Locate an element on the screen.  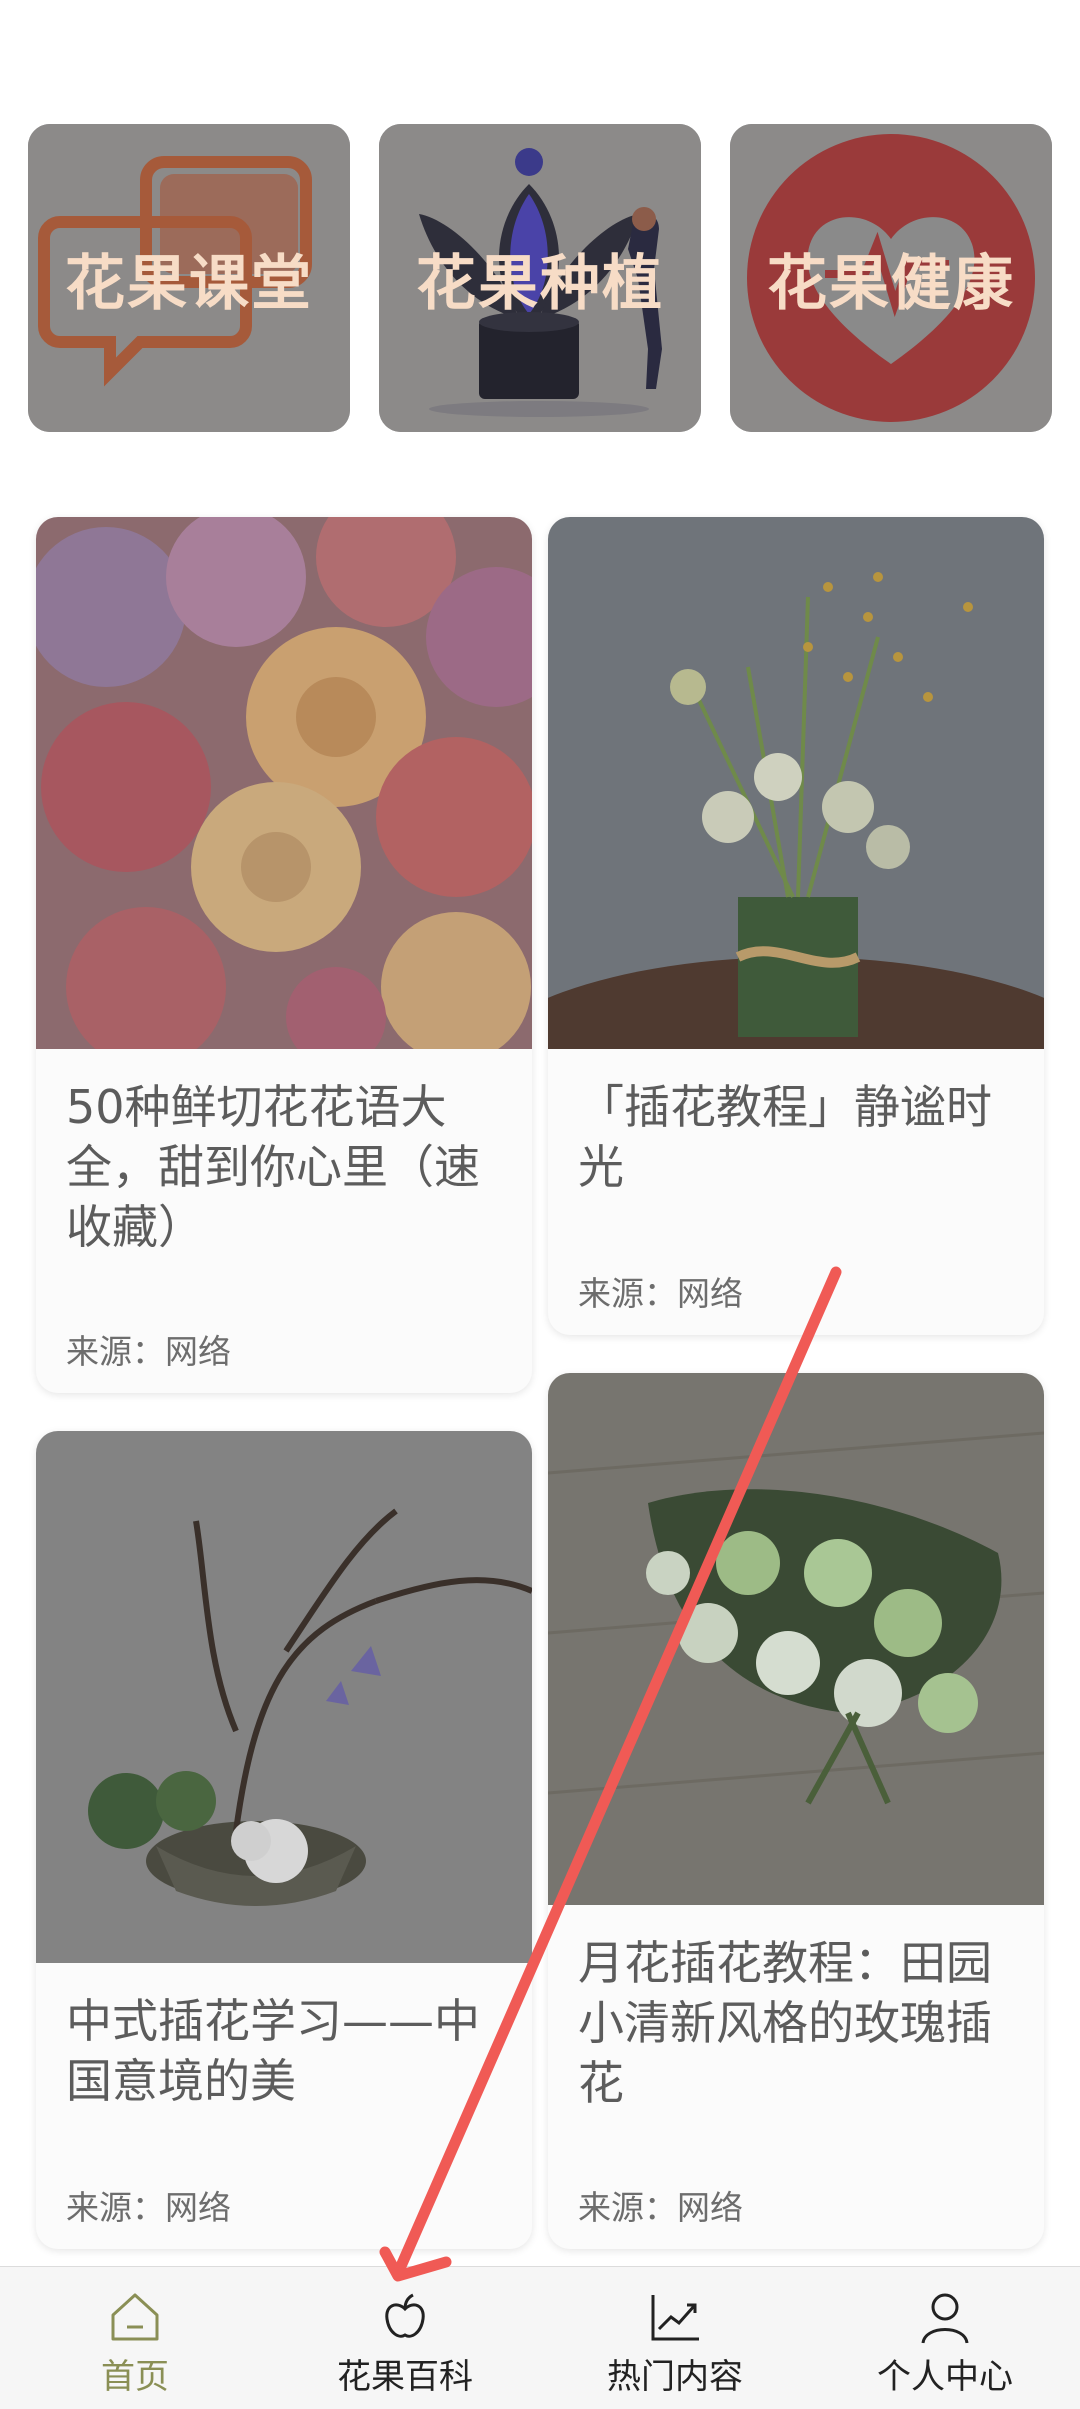
vase-flowers-image is located at coordinates (796, 783).